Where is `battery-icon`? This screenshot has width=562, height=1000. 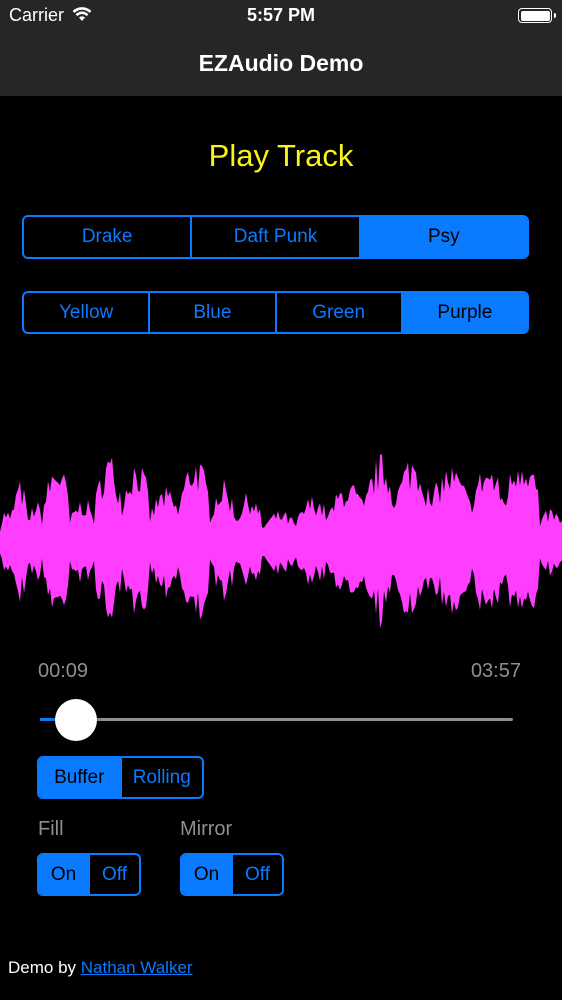 battery-icon is located at coordinates (537, 15).